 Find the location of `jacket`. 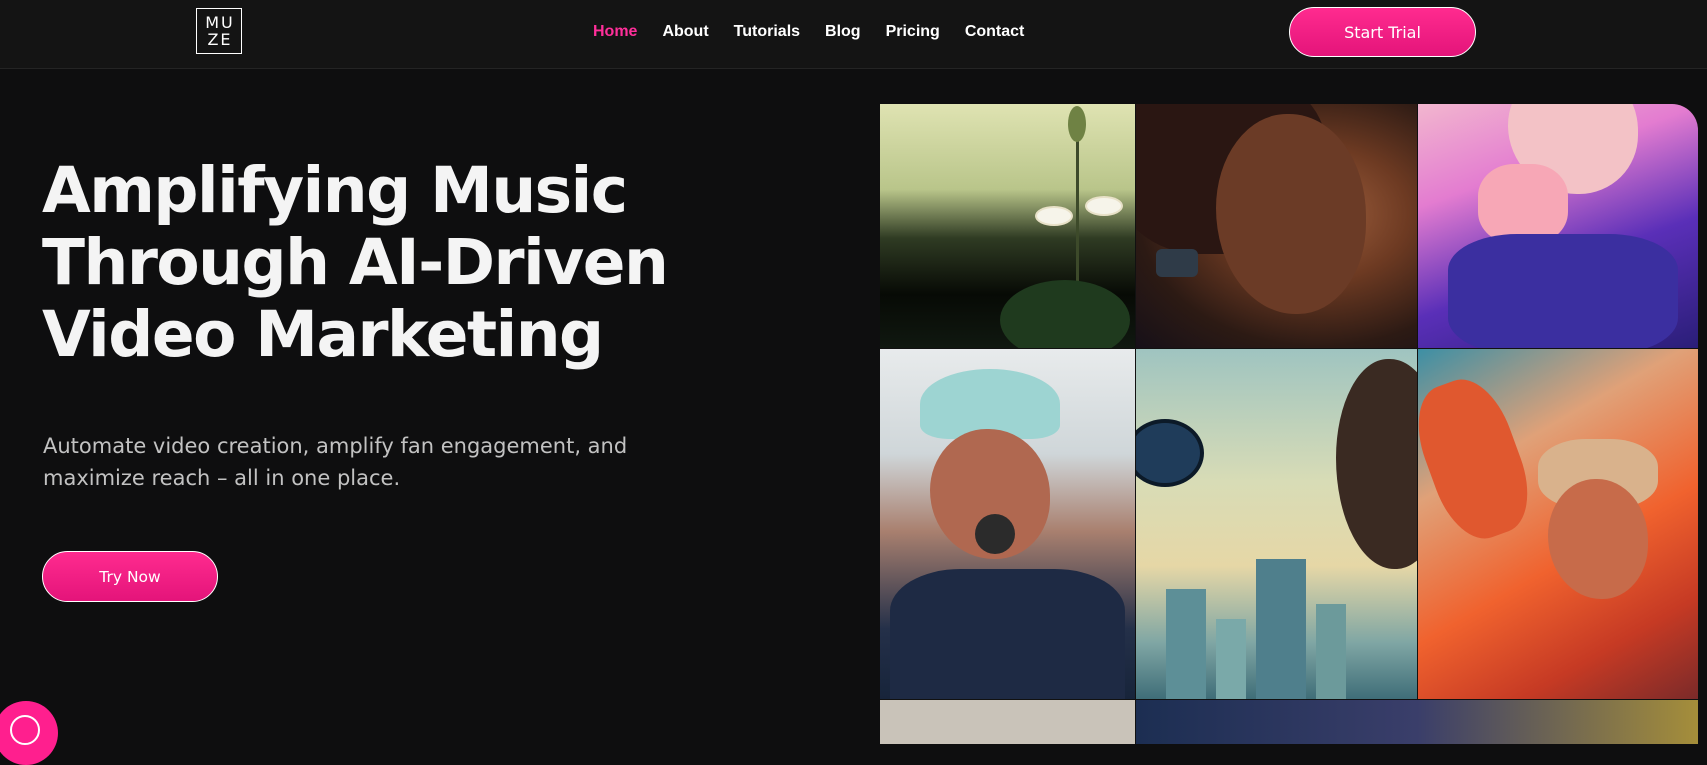

jacket is located at coordinates (1563, 291).